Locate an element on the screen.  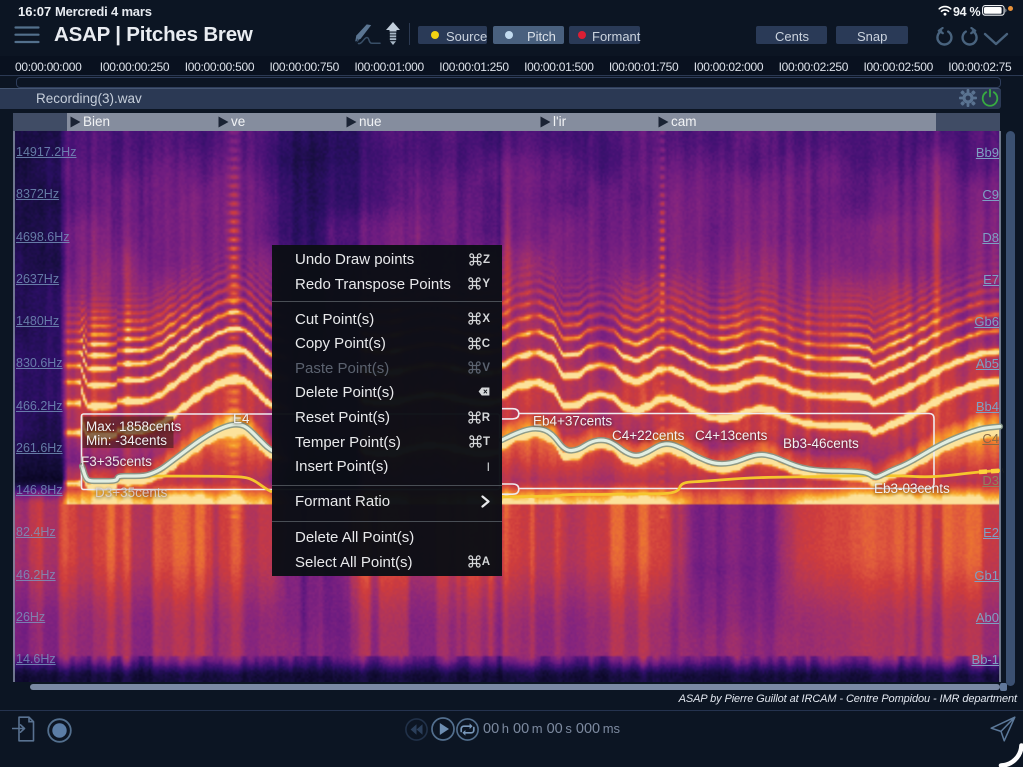
svg-text: E4 is located at coordinates (241, 418).